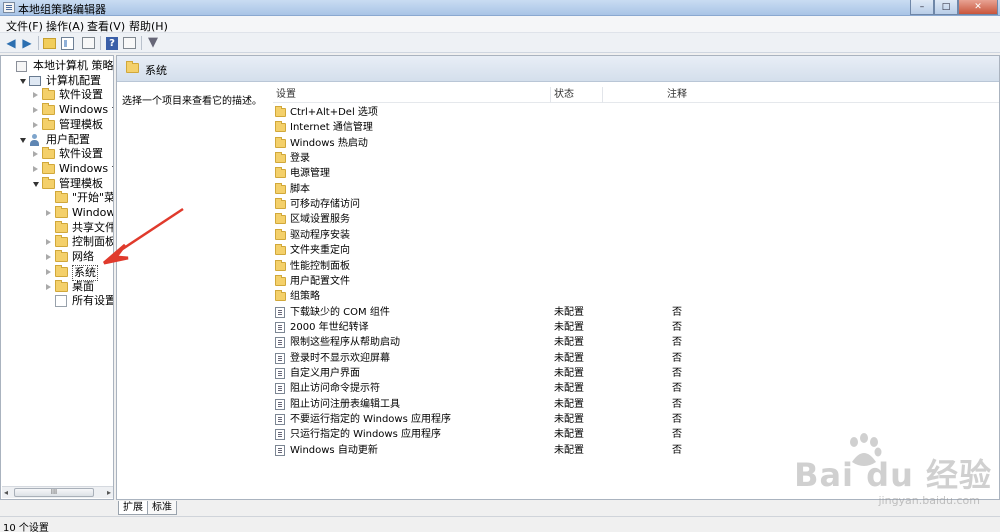 This screenshot has height=532, width=1000. I want to click on show-hide-tree-icon, so click(67, 43).